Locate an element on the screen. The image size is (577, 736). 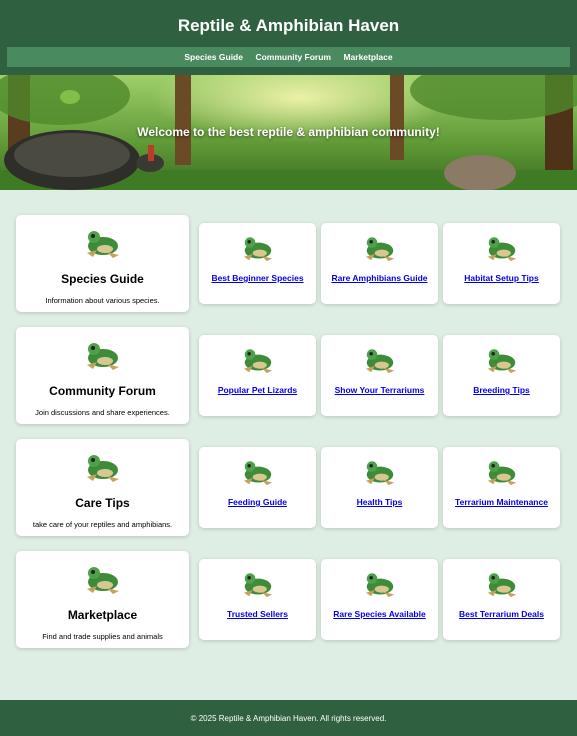
link-card: Health Tips is located at coordinates (379, 487).